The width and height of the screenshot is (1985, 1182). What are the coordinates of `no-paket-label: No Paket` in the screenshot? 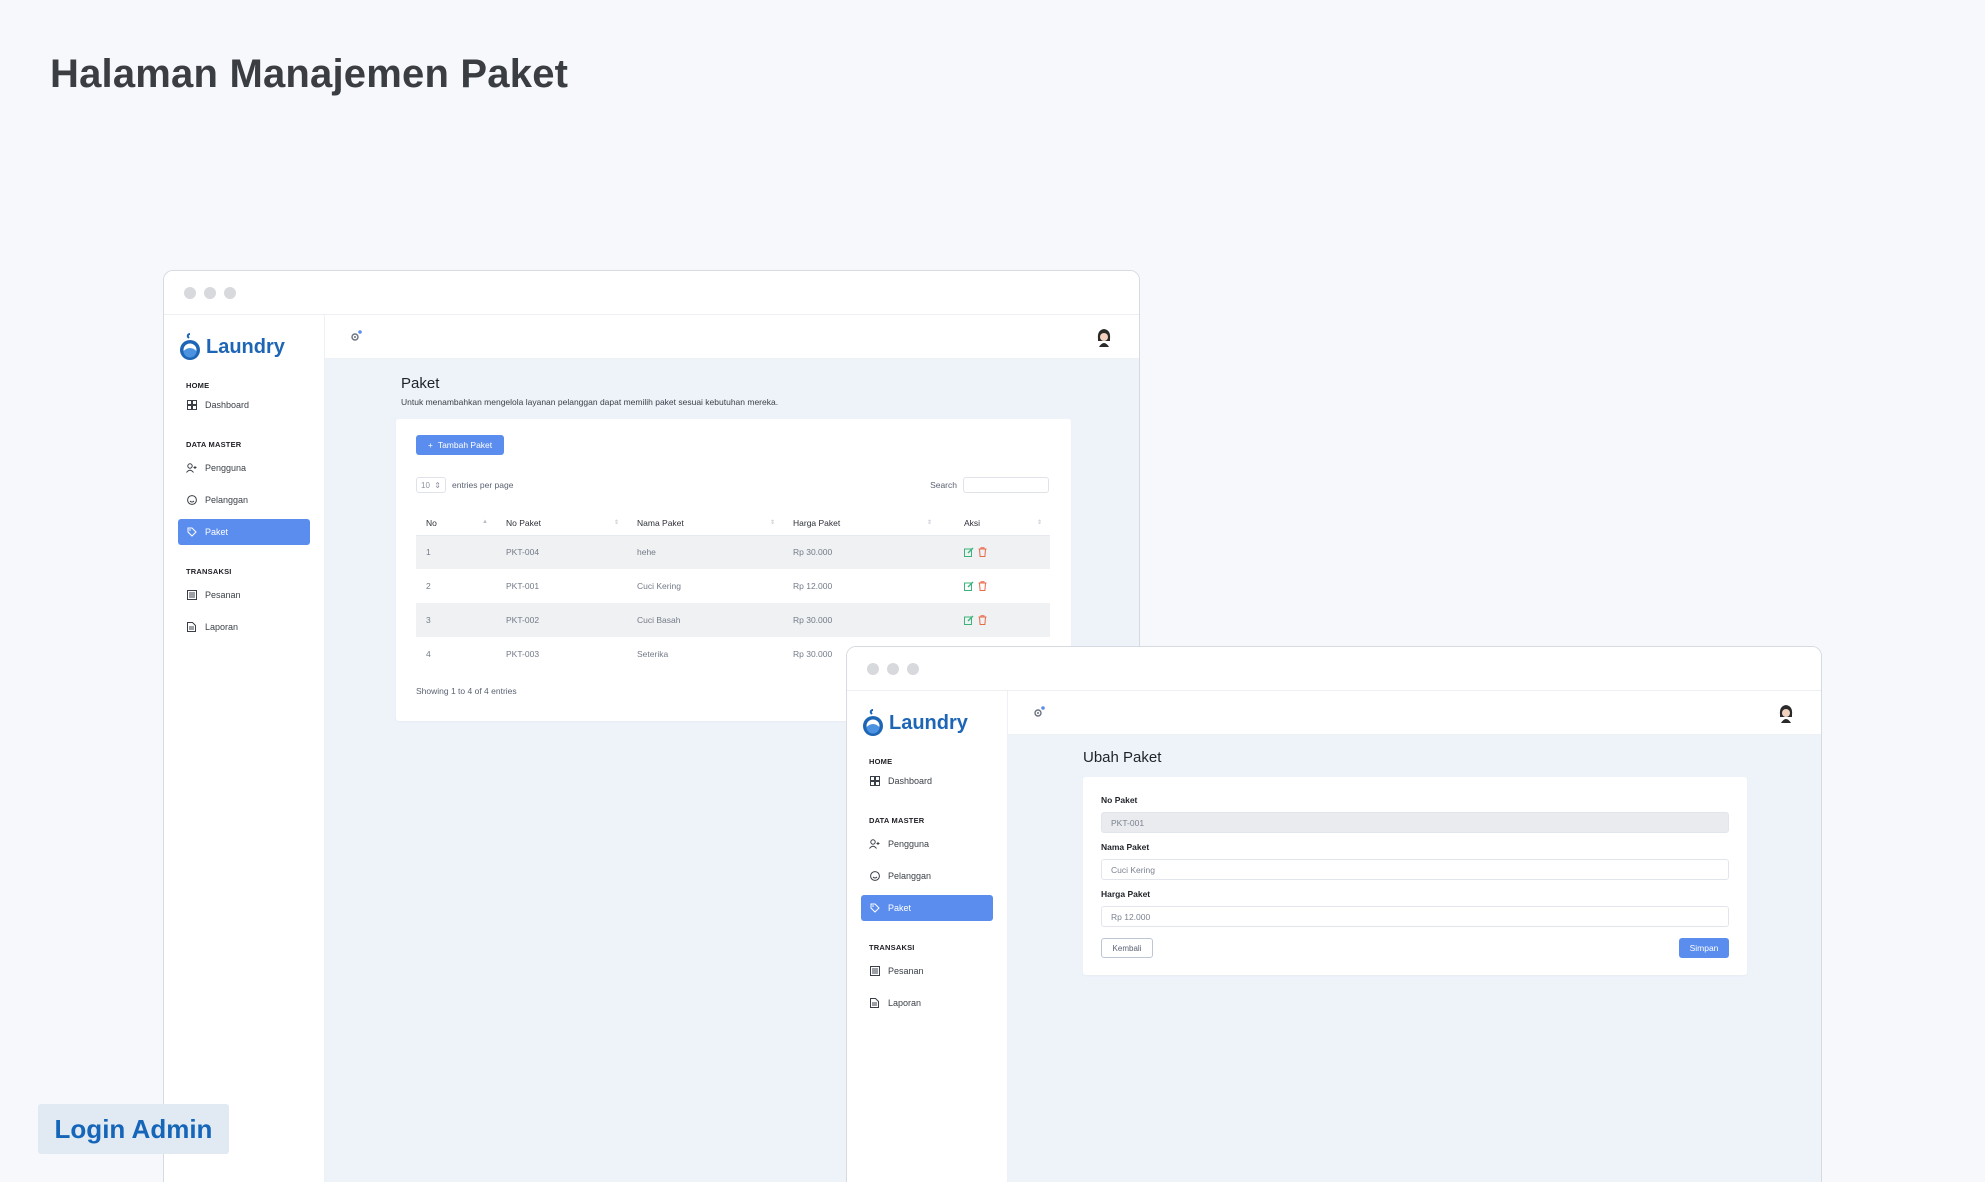 It's located at (1119, 800).